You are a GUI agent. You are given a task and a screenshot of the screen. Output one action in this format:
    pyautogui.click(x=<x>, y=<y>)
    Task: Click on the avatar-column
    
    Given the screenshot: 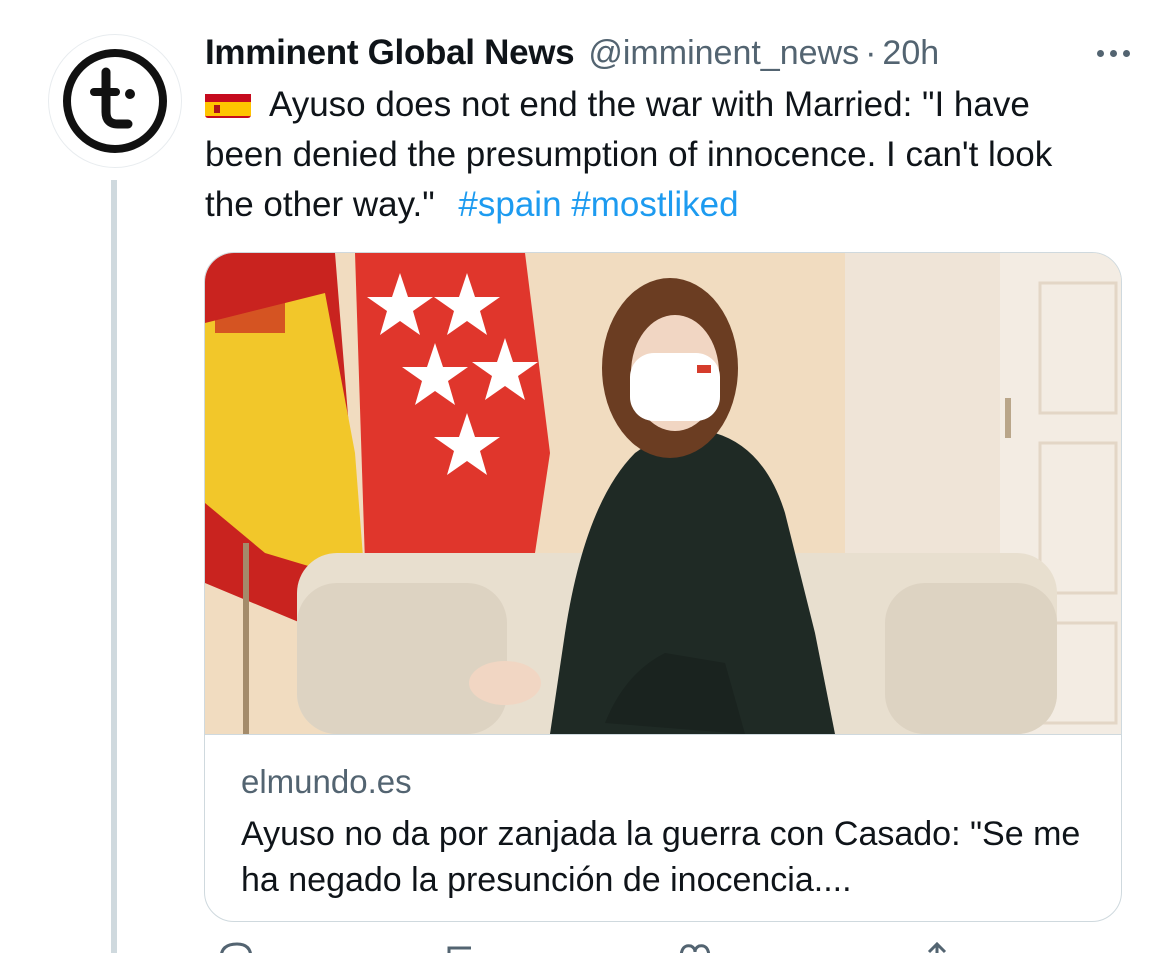 What is the action you would take?
    pyautogui.click(x=115, y=101)
    